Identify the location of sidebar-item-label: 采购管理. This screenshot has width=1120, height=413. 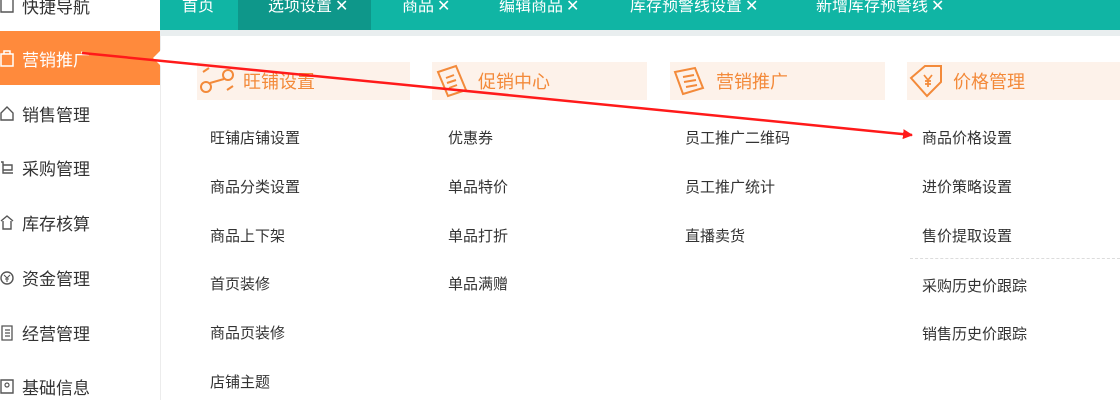
(56, 169).